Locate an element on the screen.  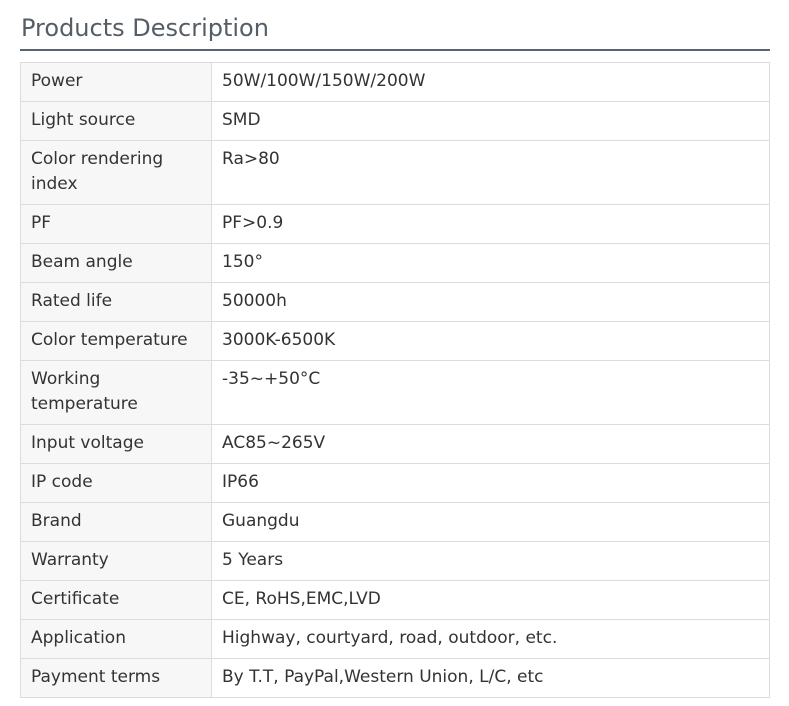
spec-label: Certificate is located at coordinates (116, 600).